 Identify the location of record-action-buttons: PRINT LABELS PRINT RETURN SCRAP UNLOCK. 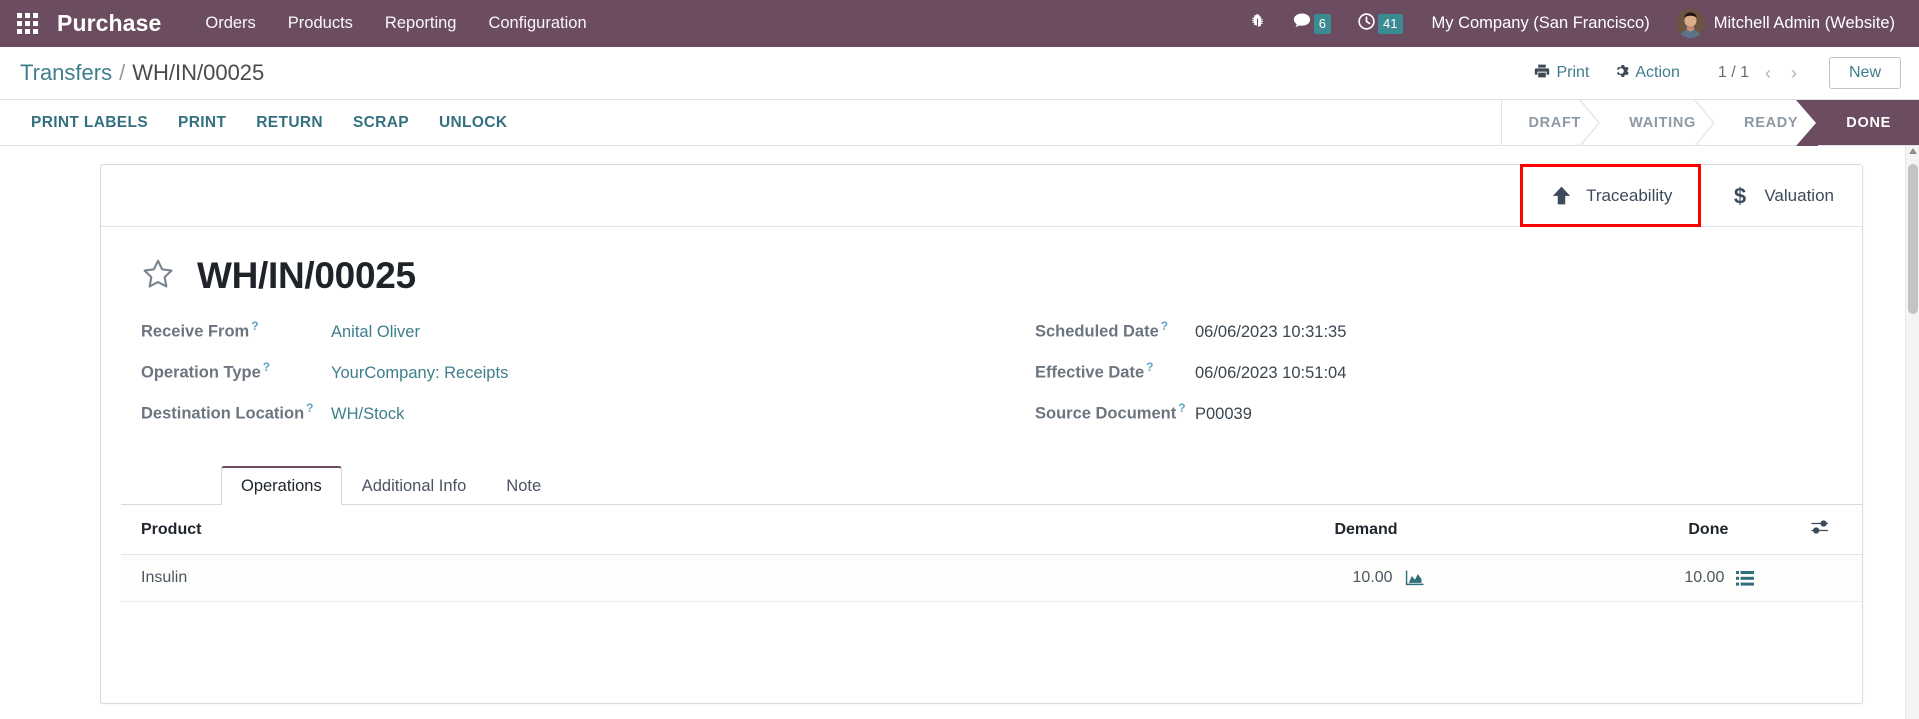
(750, 122).